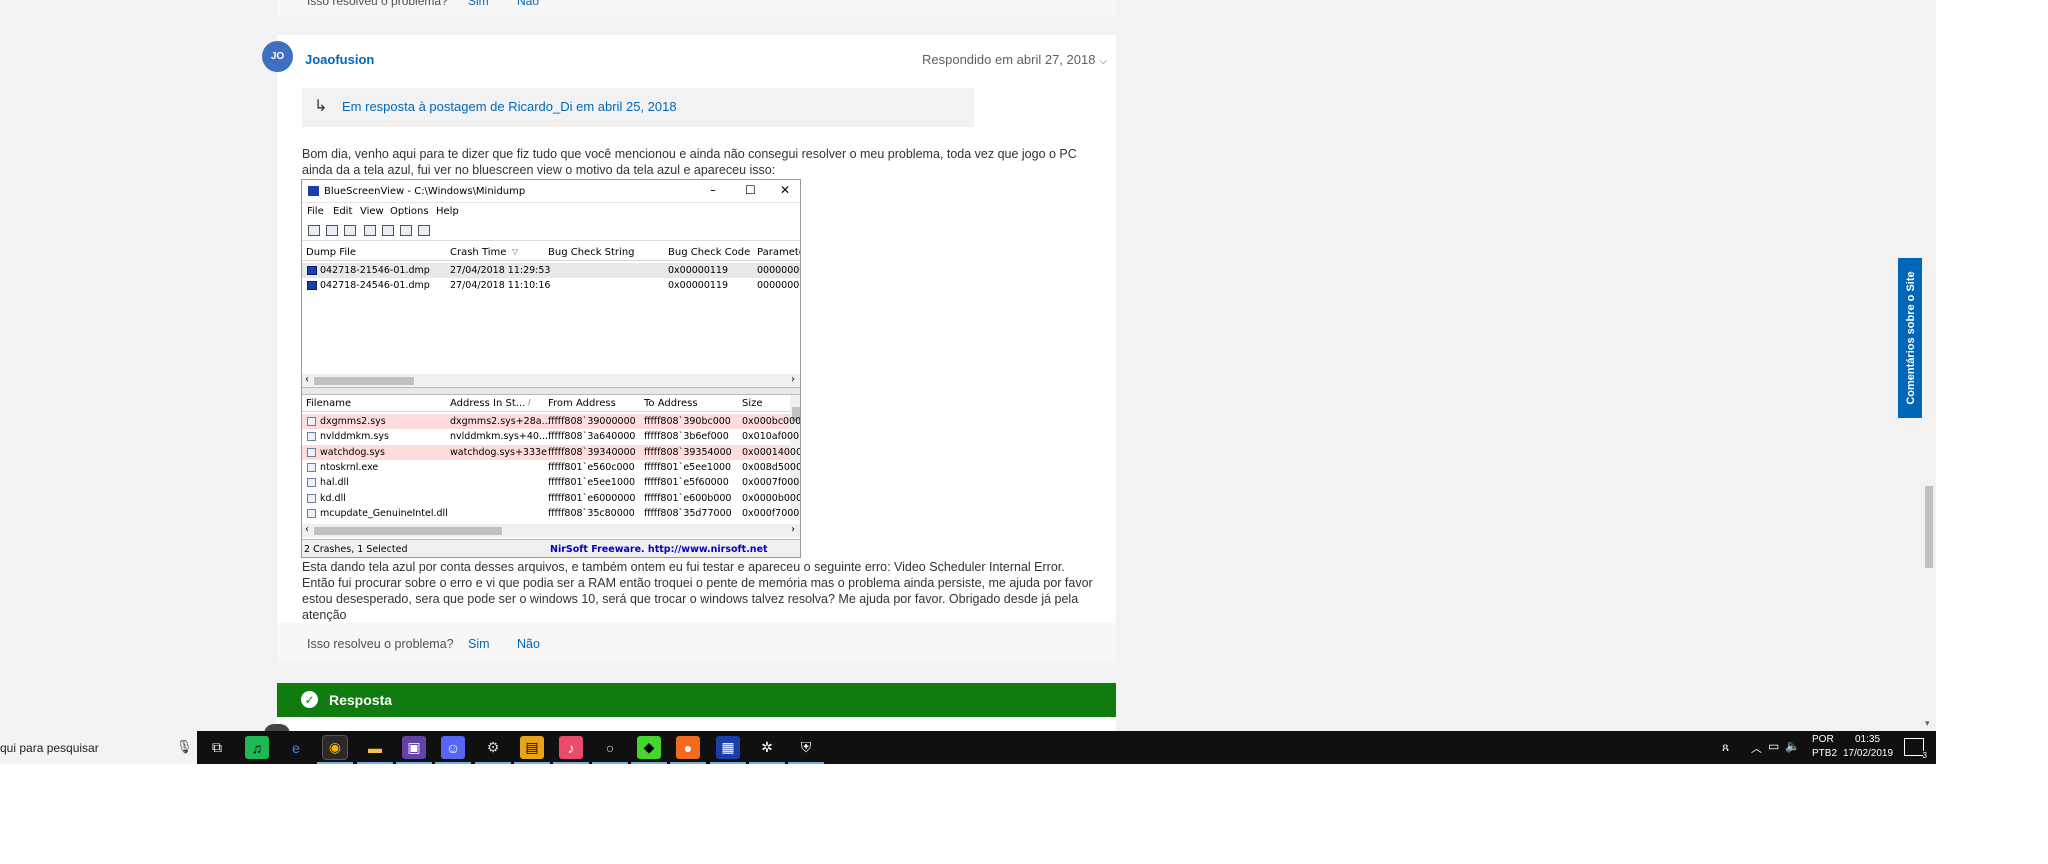 This screenshot has width=2048, height=864. I want to click on reply-date: Respondido em abril 27, 2018 ⌵, so click(1014, 59).